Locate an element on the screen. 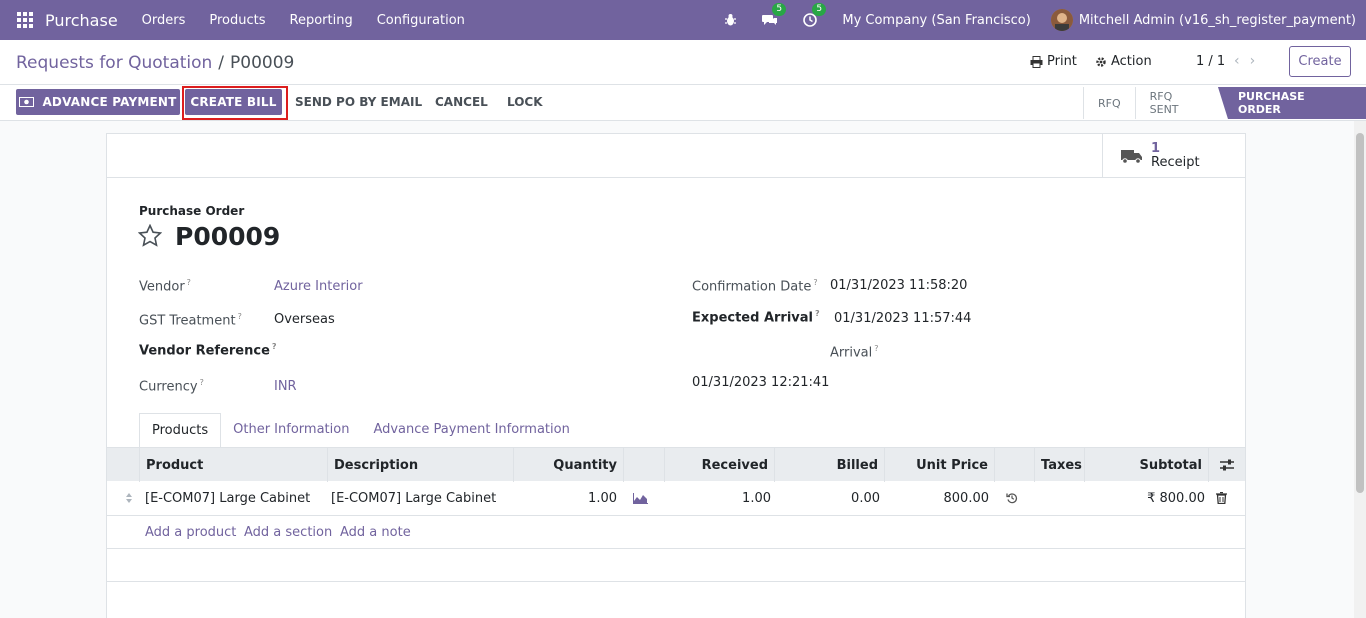  add-product-link: Add a product is located at coordinates (190, 532).